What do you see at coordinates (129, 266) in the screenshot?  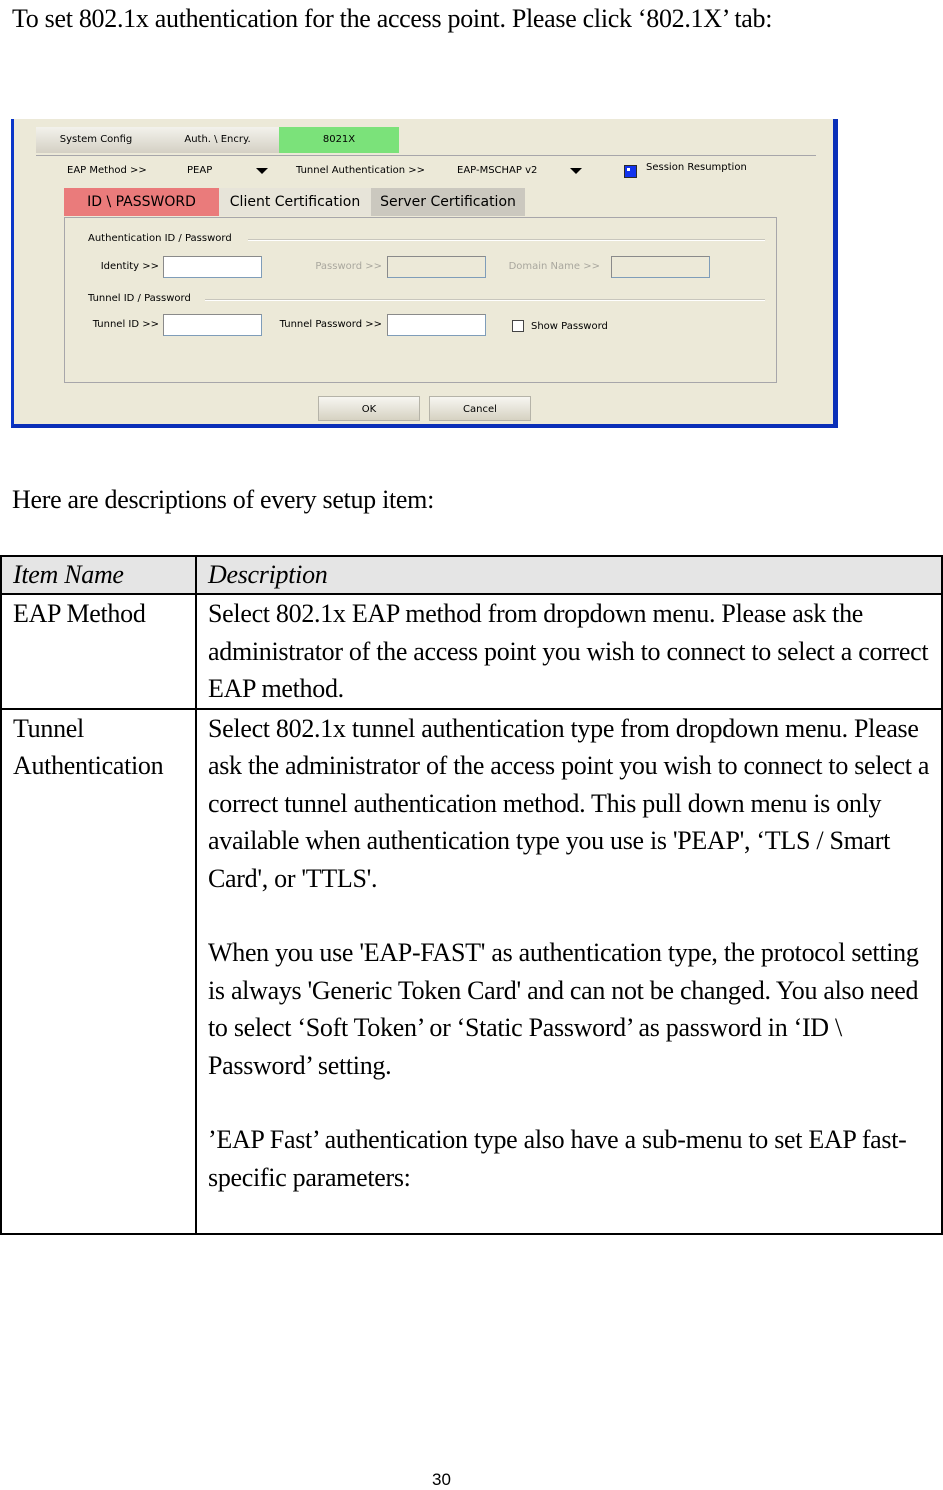 I see `identity-label: Identity >>` at bounding box center [129, 266].